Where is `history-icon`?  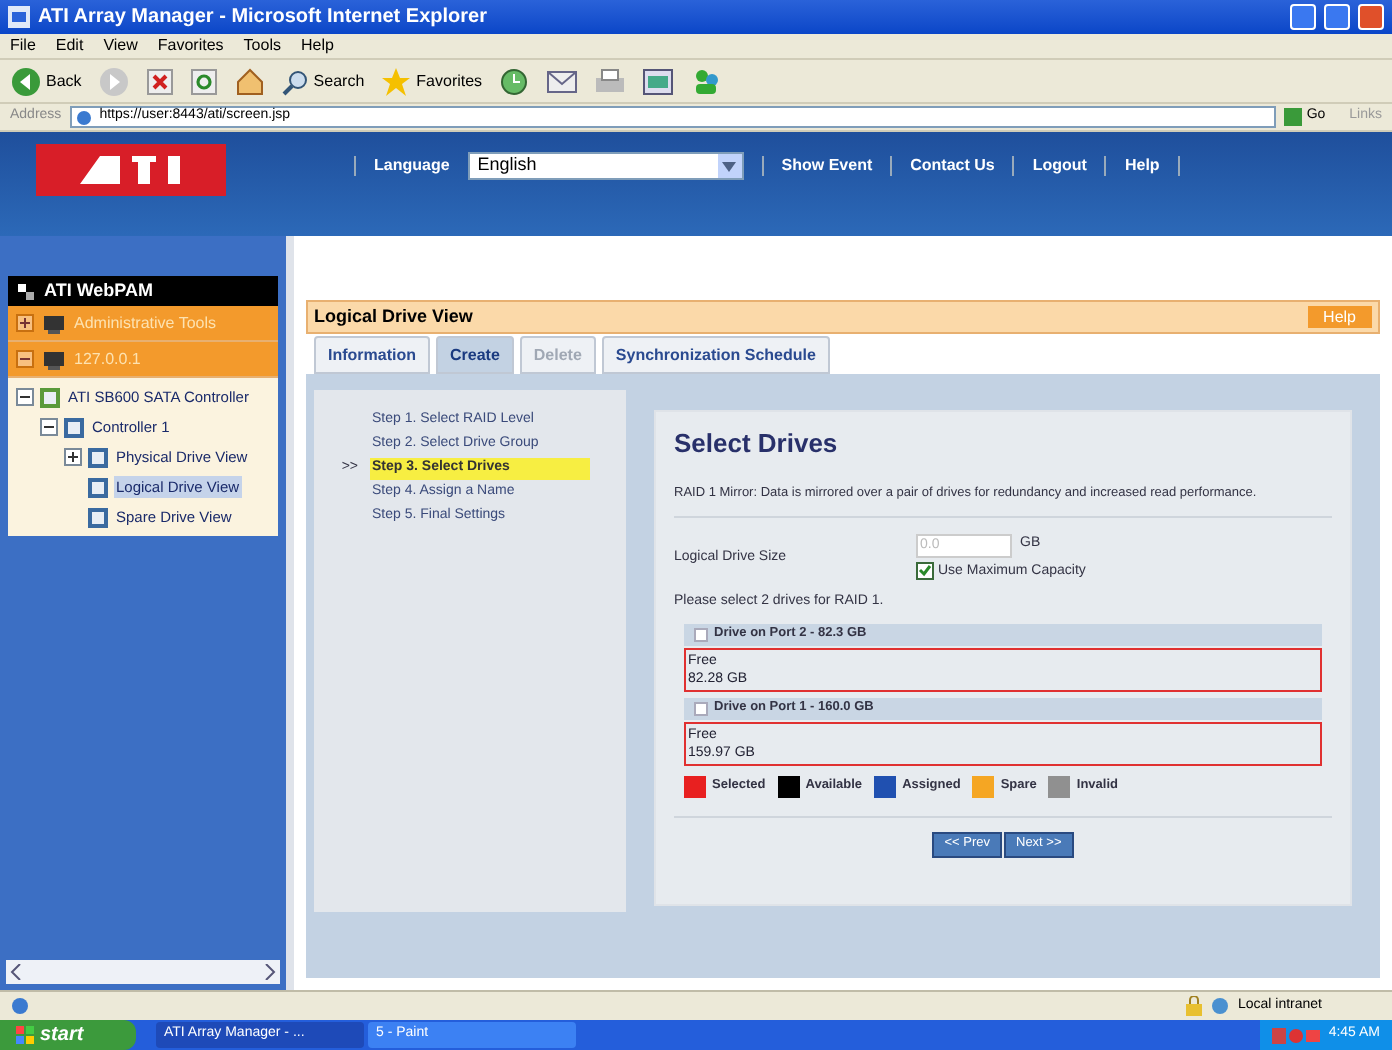 history-icon is located at coordinates (514, 81).